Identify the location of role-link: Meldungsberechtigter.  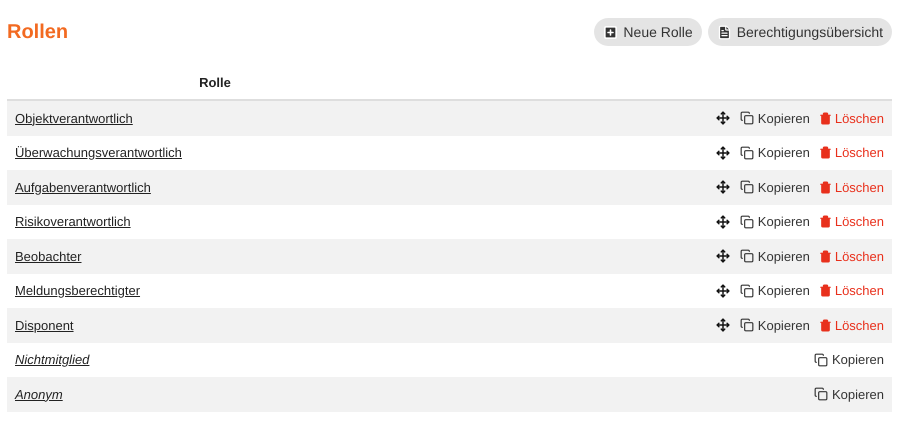
(77, 290).